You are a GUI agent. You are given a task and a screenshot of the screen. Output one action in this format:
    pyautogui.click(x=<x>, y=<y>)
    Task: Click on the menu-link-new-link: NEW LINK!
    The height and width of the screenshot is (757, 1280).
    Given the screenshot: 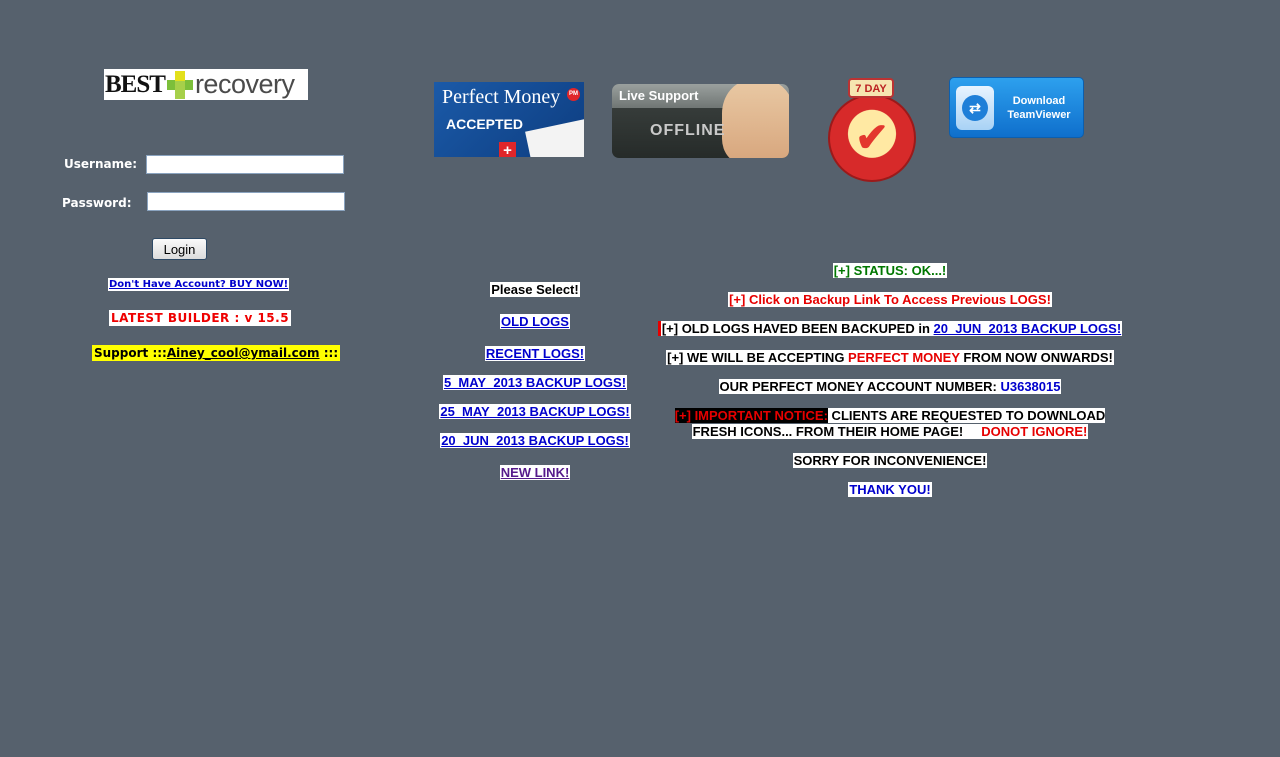 What is the action you would take?
    pyautogui.click(x=535, y=472)
    